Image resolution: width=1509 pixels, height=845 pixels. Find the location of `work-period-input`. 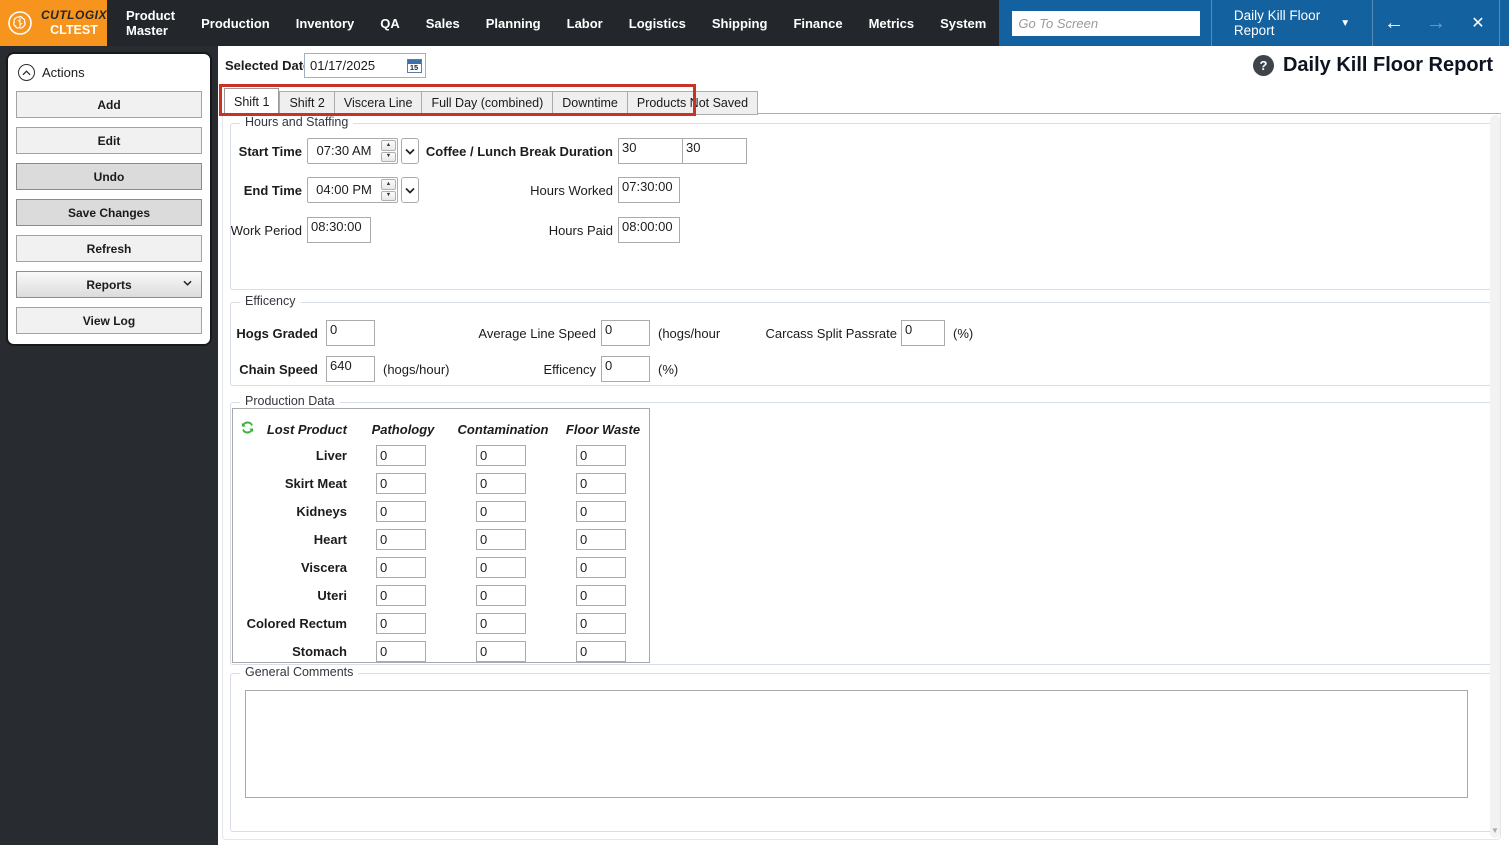

work-period-input is located at coordinates (339, 230).